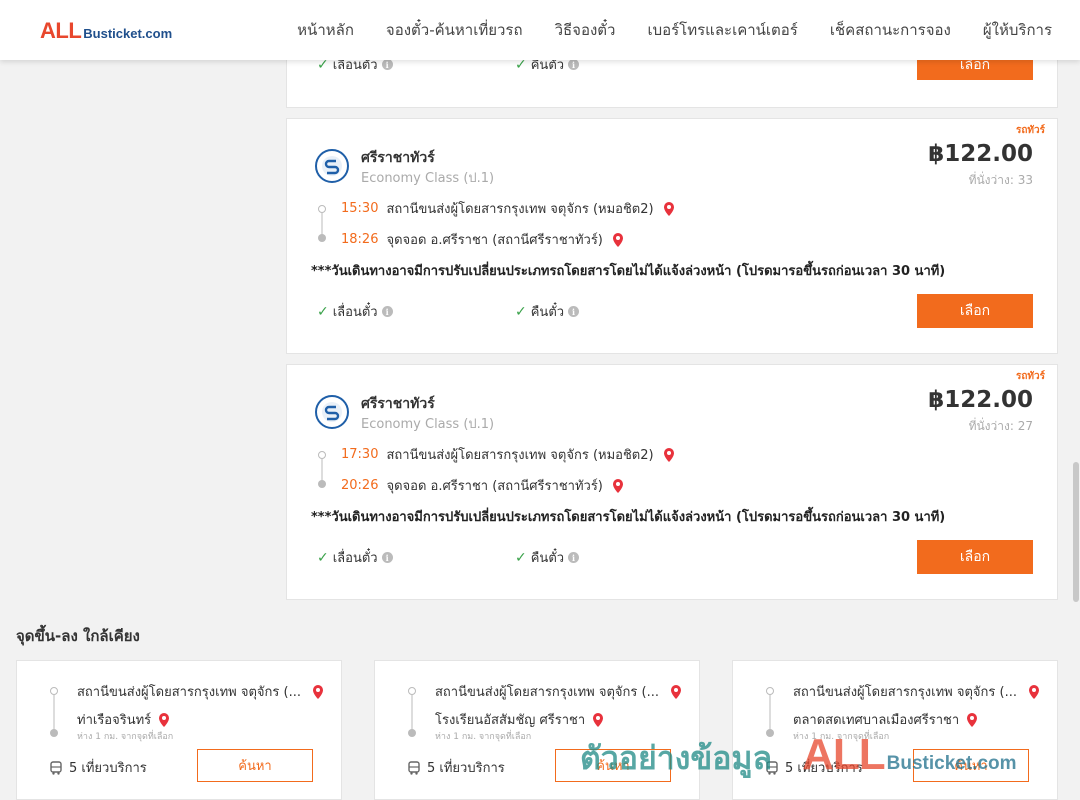 The height and width of the screenshot is (800, 1080). Describe the element at coordinates (585, 30) in the screenshot. I see `nav-how-to-book: วิธีจองตั๋ว` at that location.